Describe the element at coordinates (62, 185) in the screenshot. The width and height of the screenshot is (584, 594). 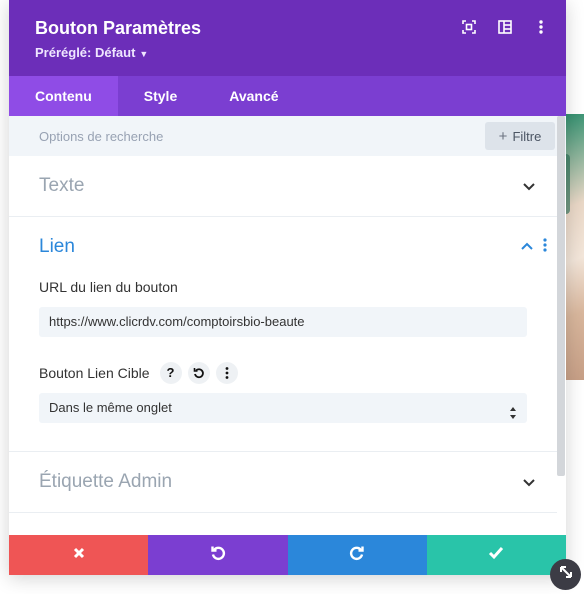
I see `section-texte-title: Texte` at that location.